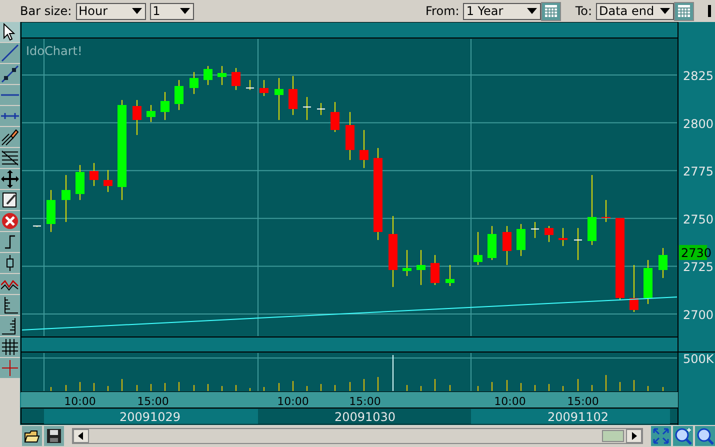 The width and height of the screenshot is (715, 447). Describe the element at coordinates (502, 11) in the screenshot. I see `from-dropdown: 1 Year` at that location.